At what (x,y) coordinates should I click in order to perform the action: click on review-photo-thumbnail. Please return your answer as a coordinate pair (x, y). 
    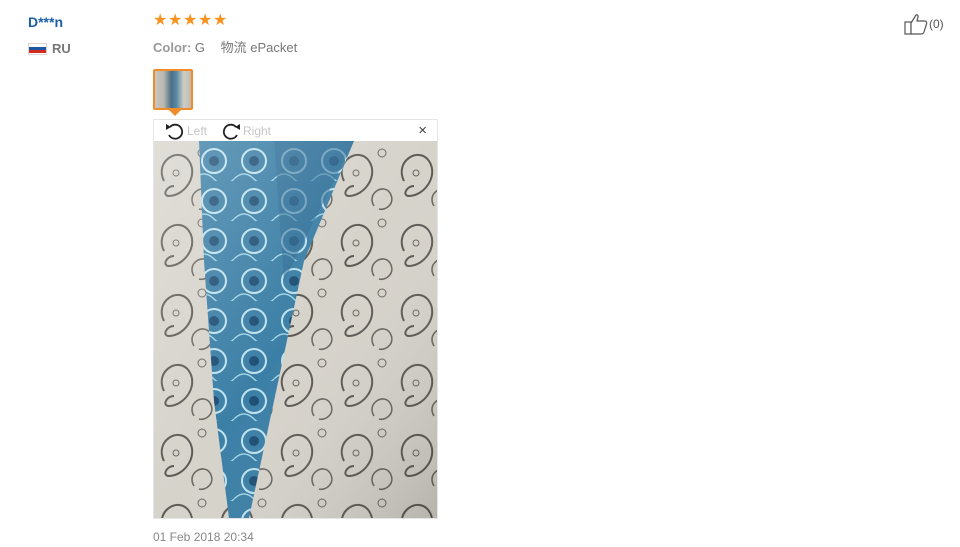
    Looking at the image, I should click on (173, 89).